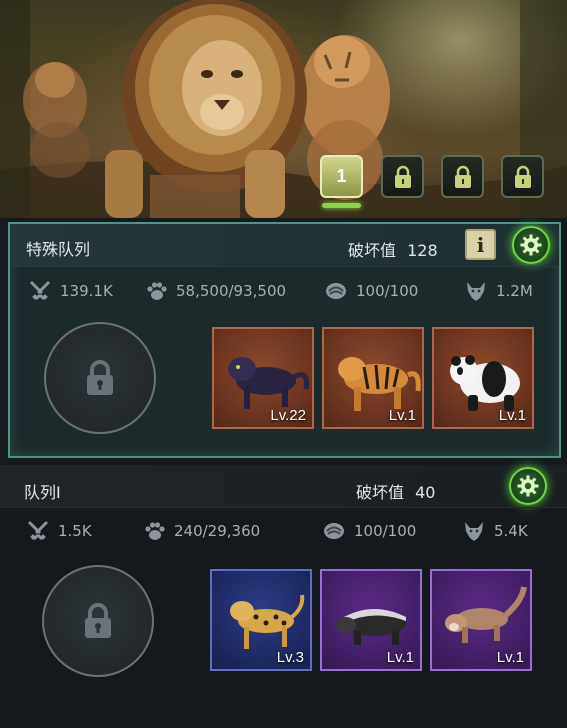  I want to click on damage-value: 破坏值 128, so click(393, 249).